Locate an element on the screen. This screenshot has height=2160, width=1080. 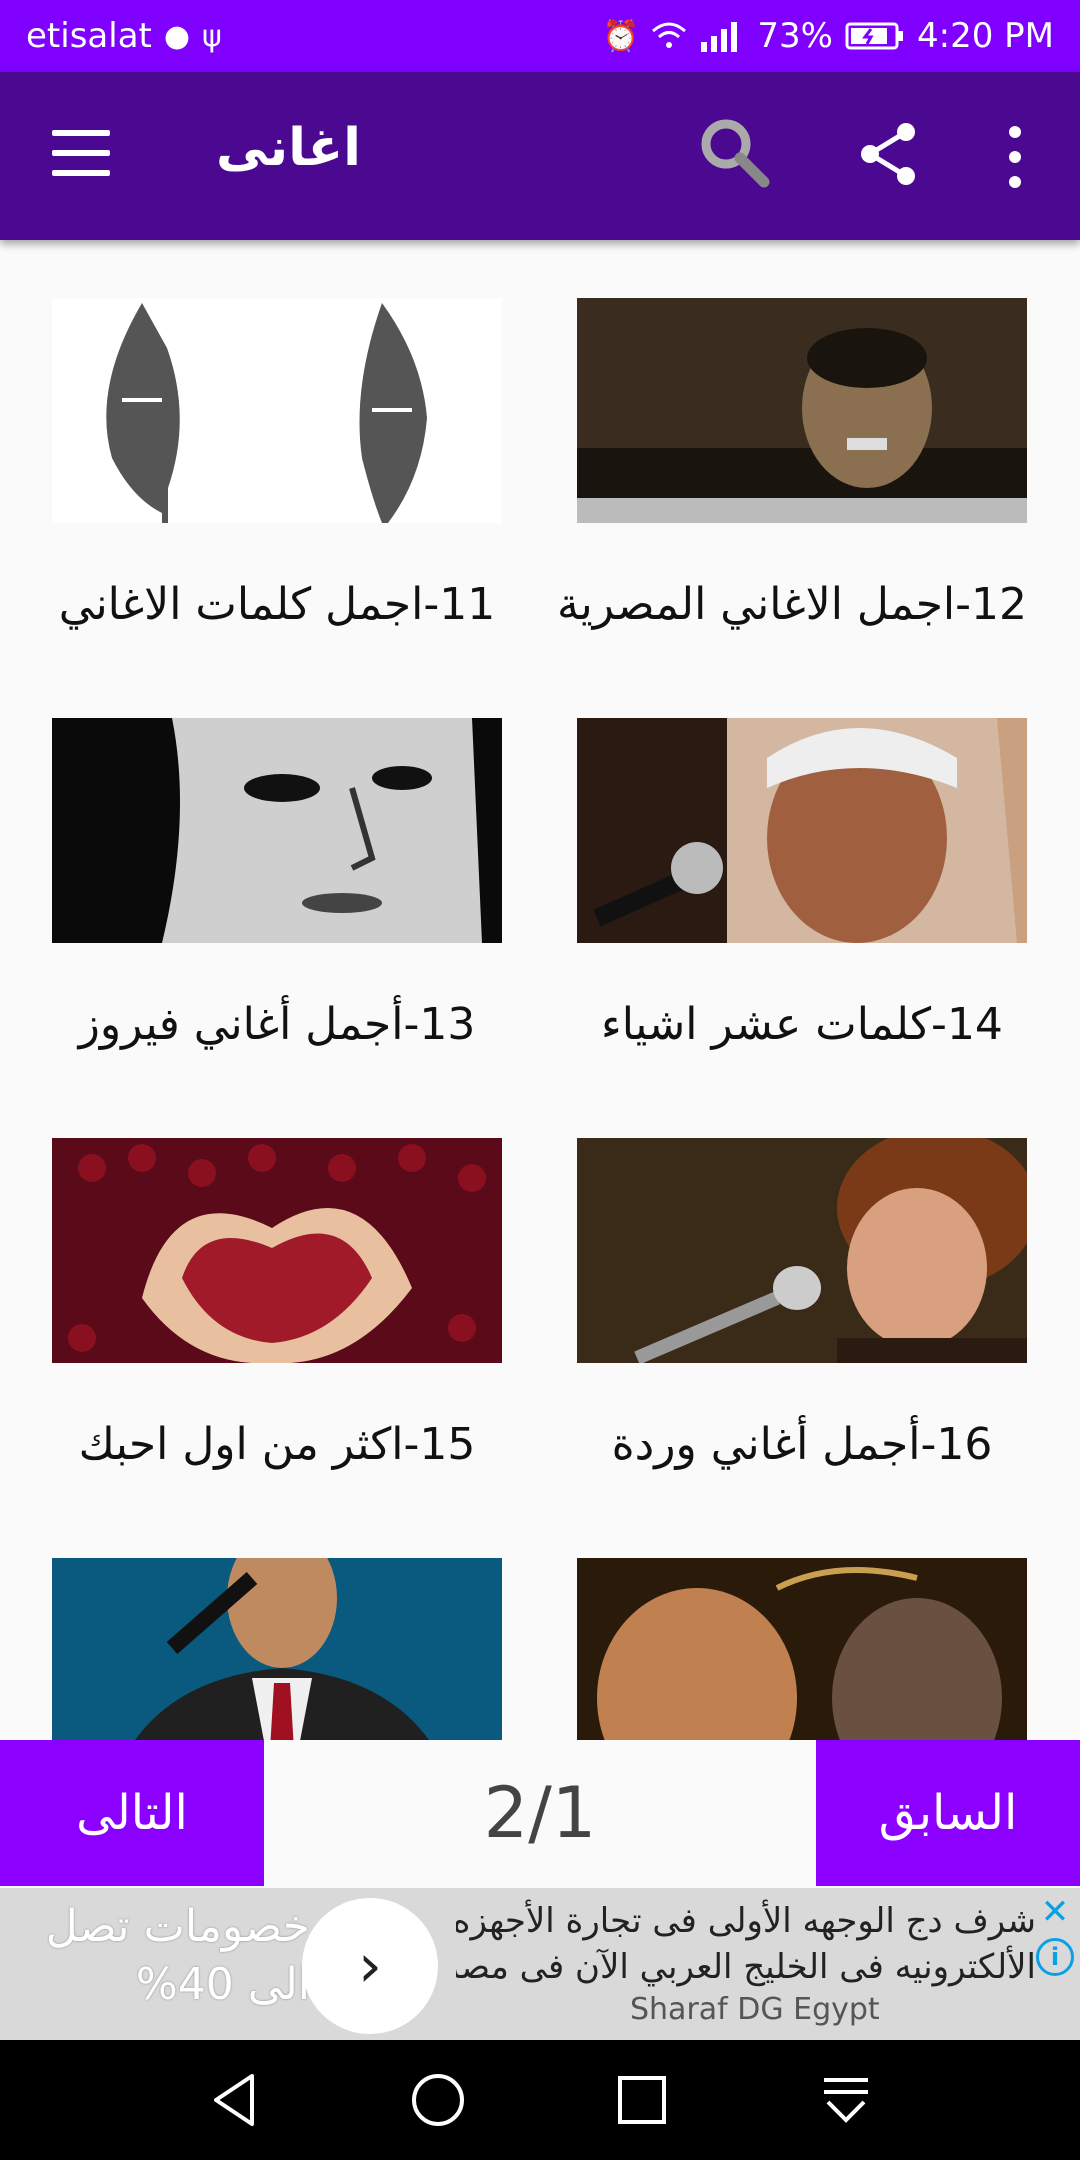
ad-discount-text: خصومات تصل الى 40% is located at coordinates (160, 1956).